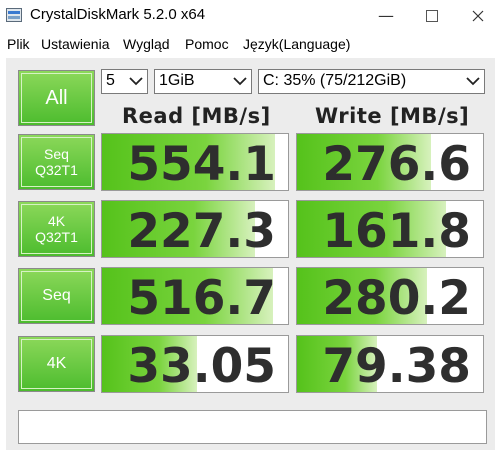 The image size is (501, 456). Describe the element at coordinates (75, 44) in the screenshot. I see `menu-ustawienia: Ustawienia` at that location.